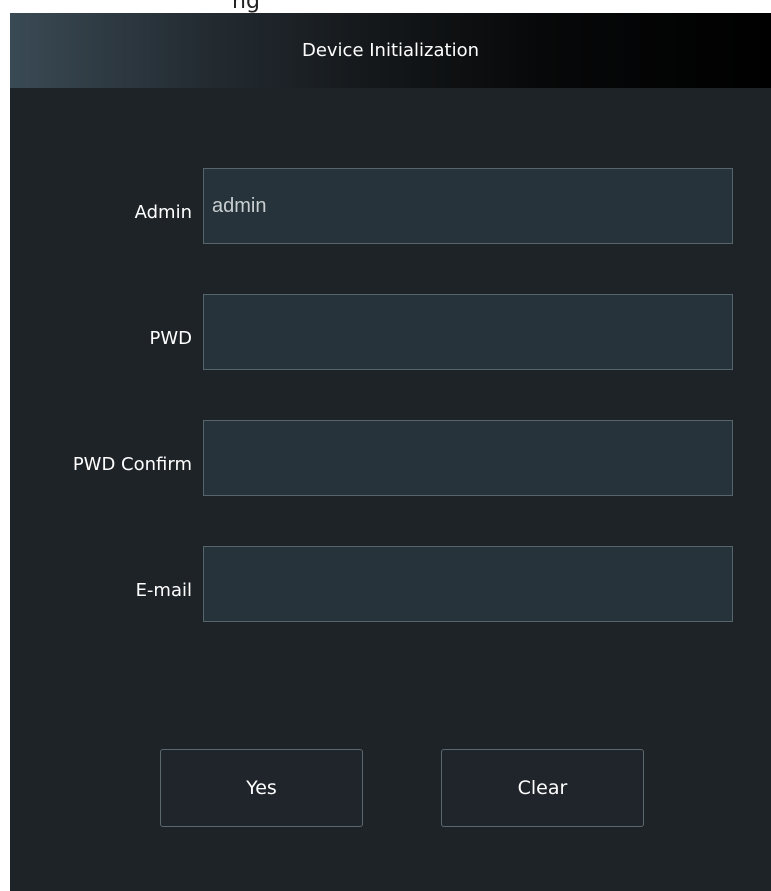  I want to click on admin-input, so click(468, 206).